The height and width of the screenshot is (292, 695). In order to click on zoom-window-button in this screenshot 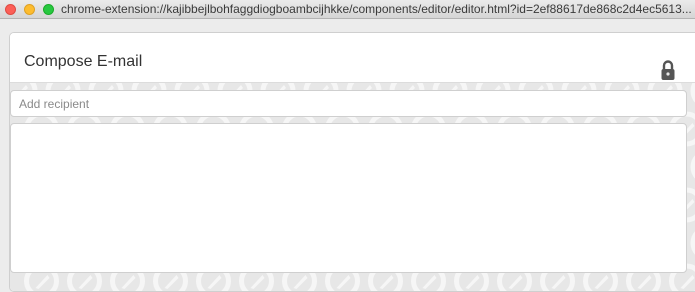, I will do `click(48, 9)`.